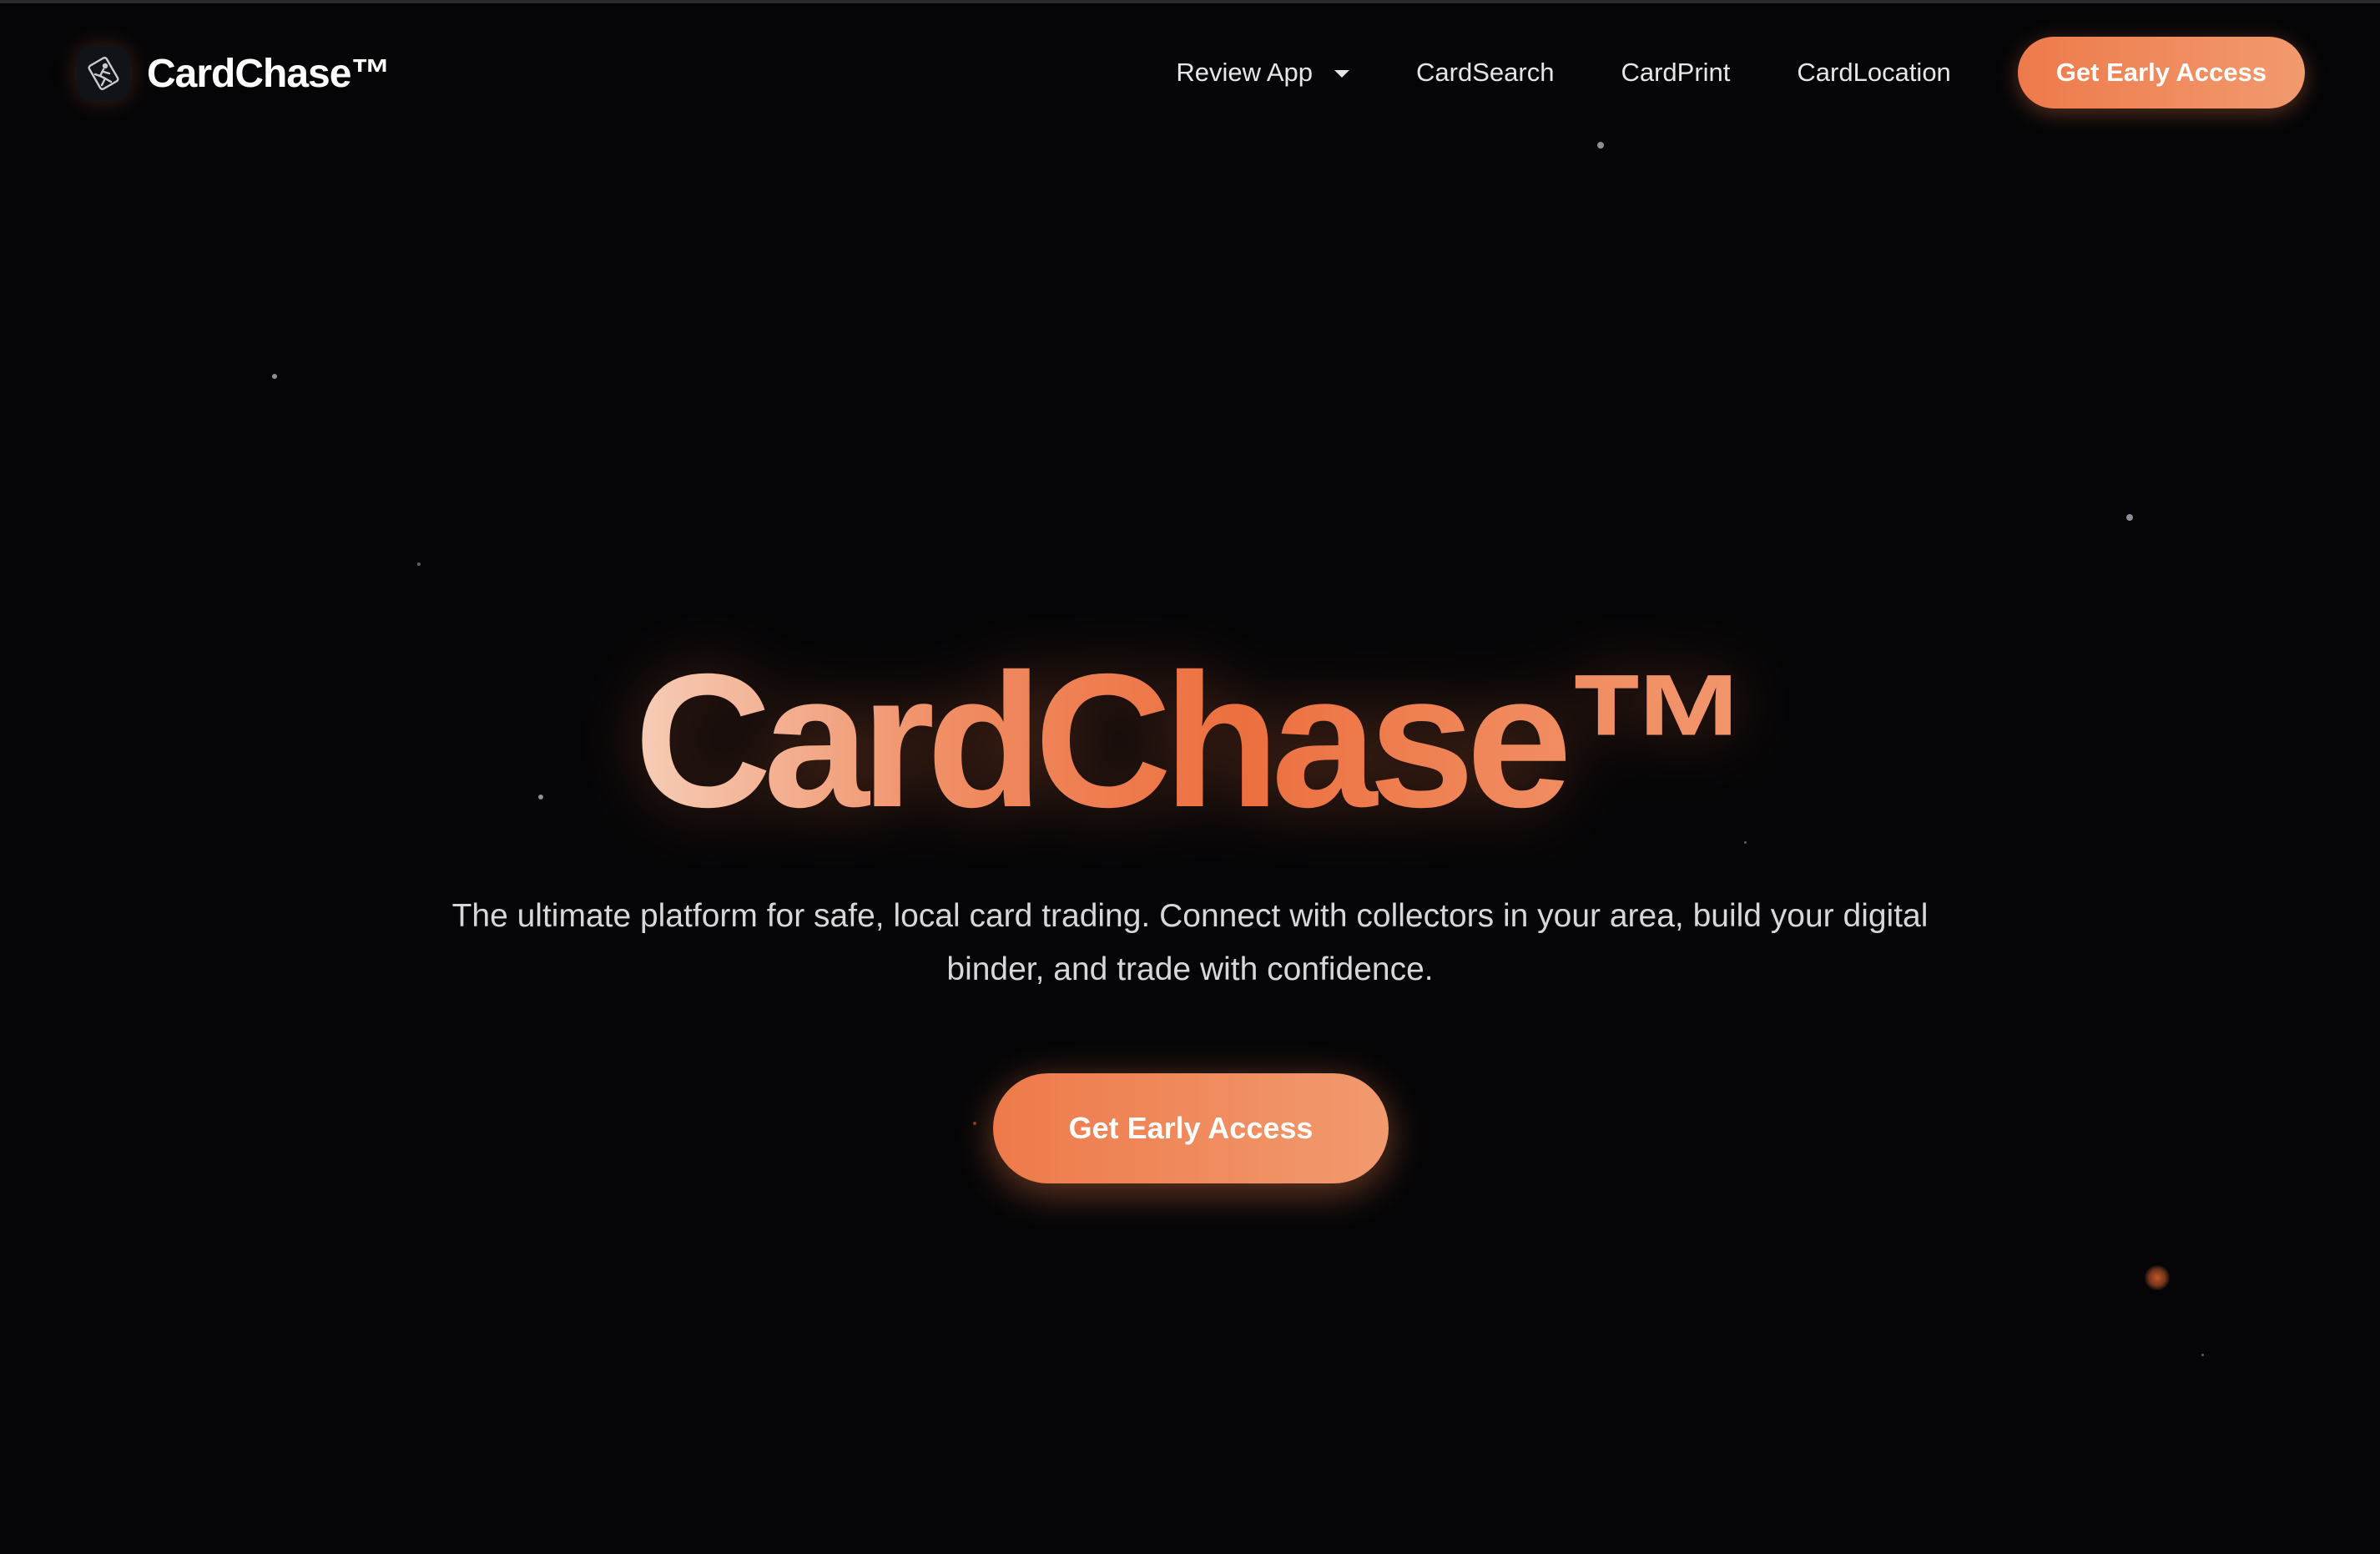  I want to click on hero-title: CardChase™, so click(1190, 741).